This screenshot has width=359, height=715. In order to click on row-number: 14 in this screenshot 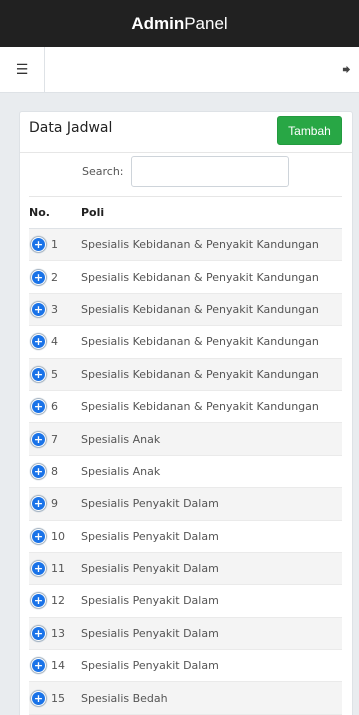, I will do `click(58, 666)`.